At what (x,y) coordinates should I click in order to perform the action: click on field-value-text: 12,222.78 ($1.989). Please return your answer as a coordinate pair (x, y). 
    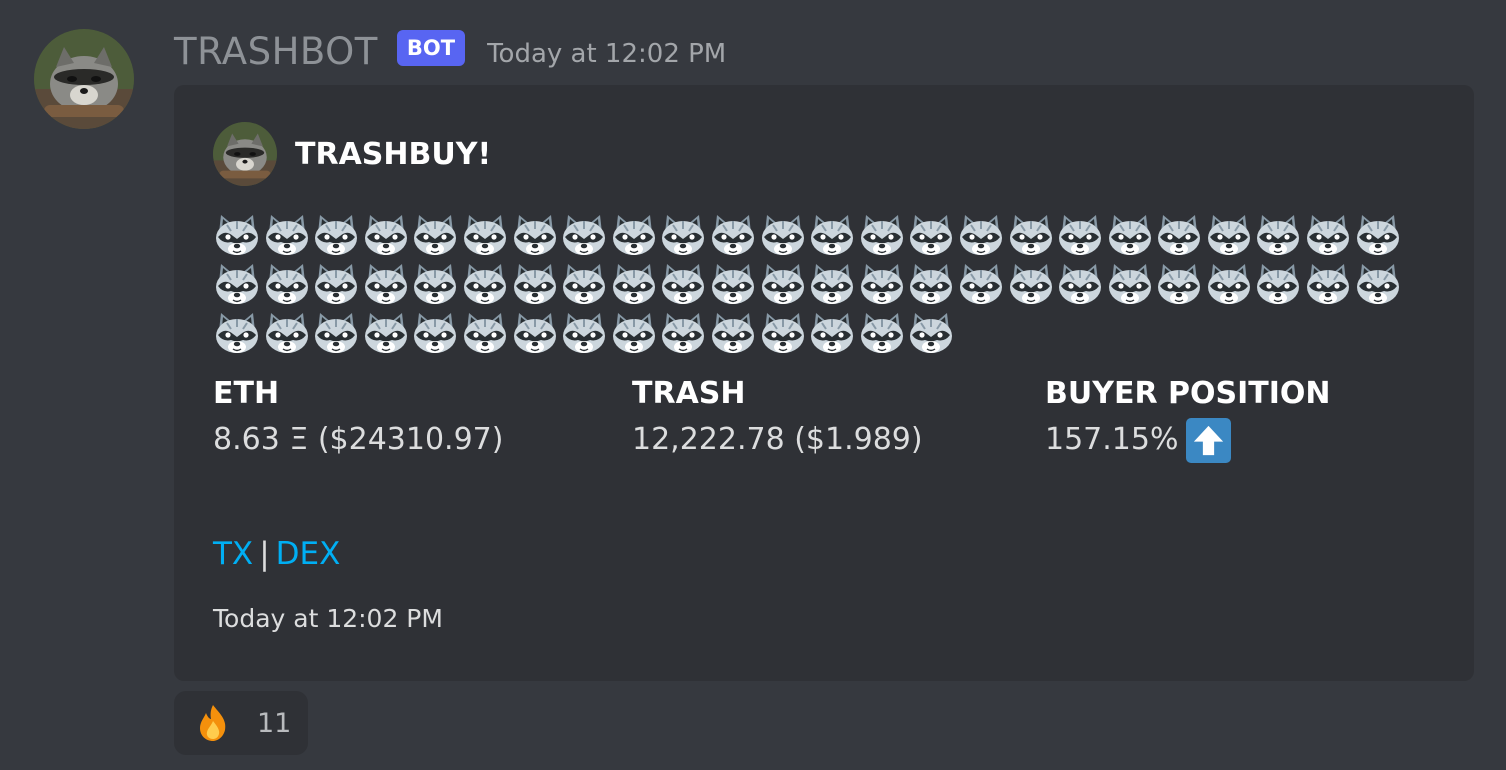
    Looking at the image, I should click on (777, 439).